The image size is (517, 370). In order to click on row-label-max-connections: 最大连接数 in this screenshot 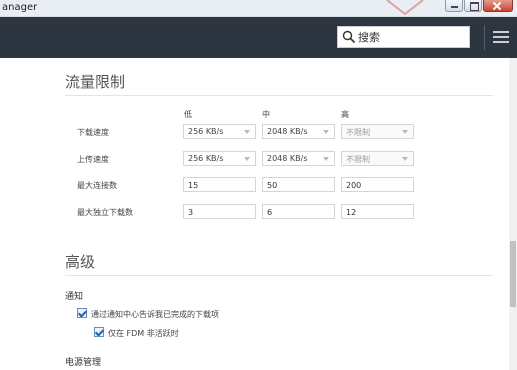, I will do `click(97, 185)`.